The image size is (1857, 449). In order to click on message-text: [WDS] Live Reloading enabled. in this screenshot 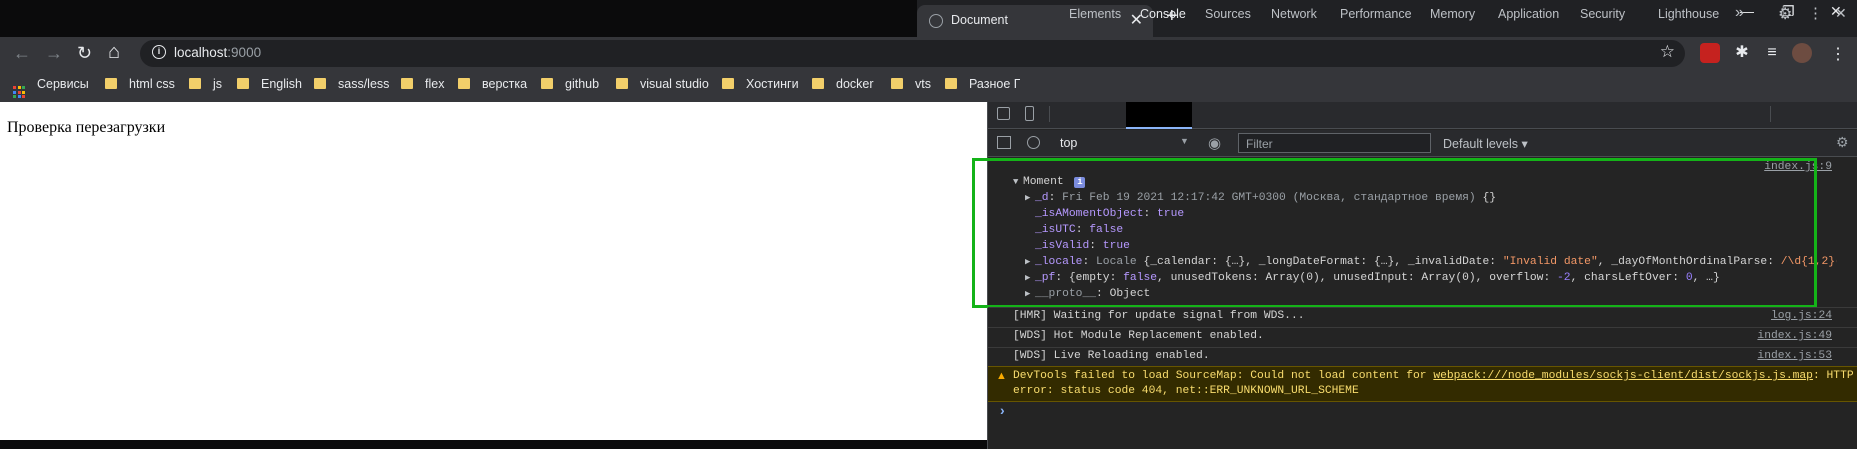, I will do `click(1111, 356)`.